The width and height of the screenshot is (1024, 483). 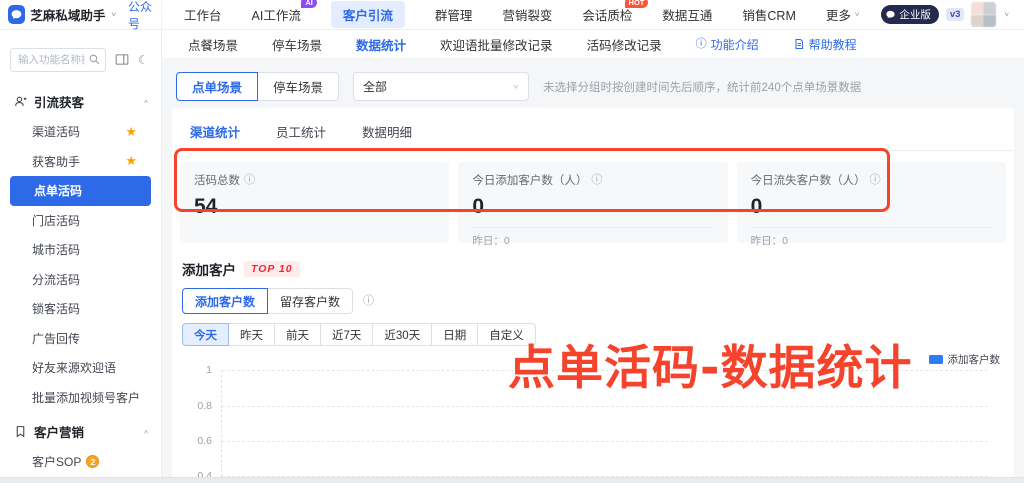 I want to click on time-filter-group: 今天 昨天 前天 近7天 近30天 日期 自定义, so click(x=359, y=334).